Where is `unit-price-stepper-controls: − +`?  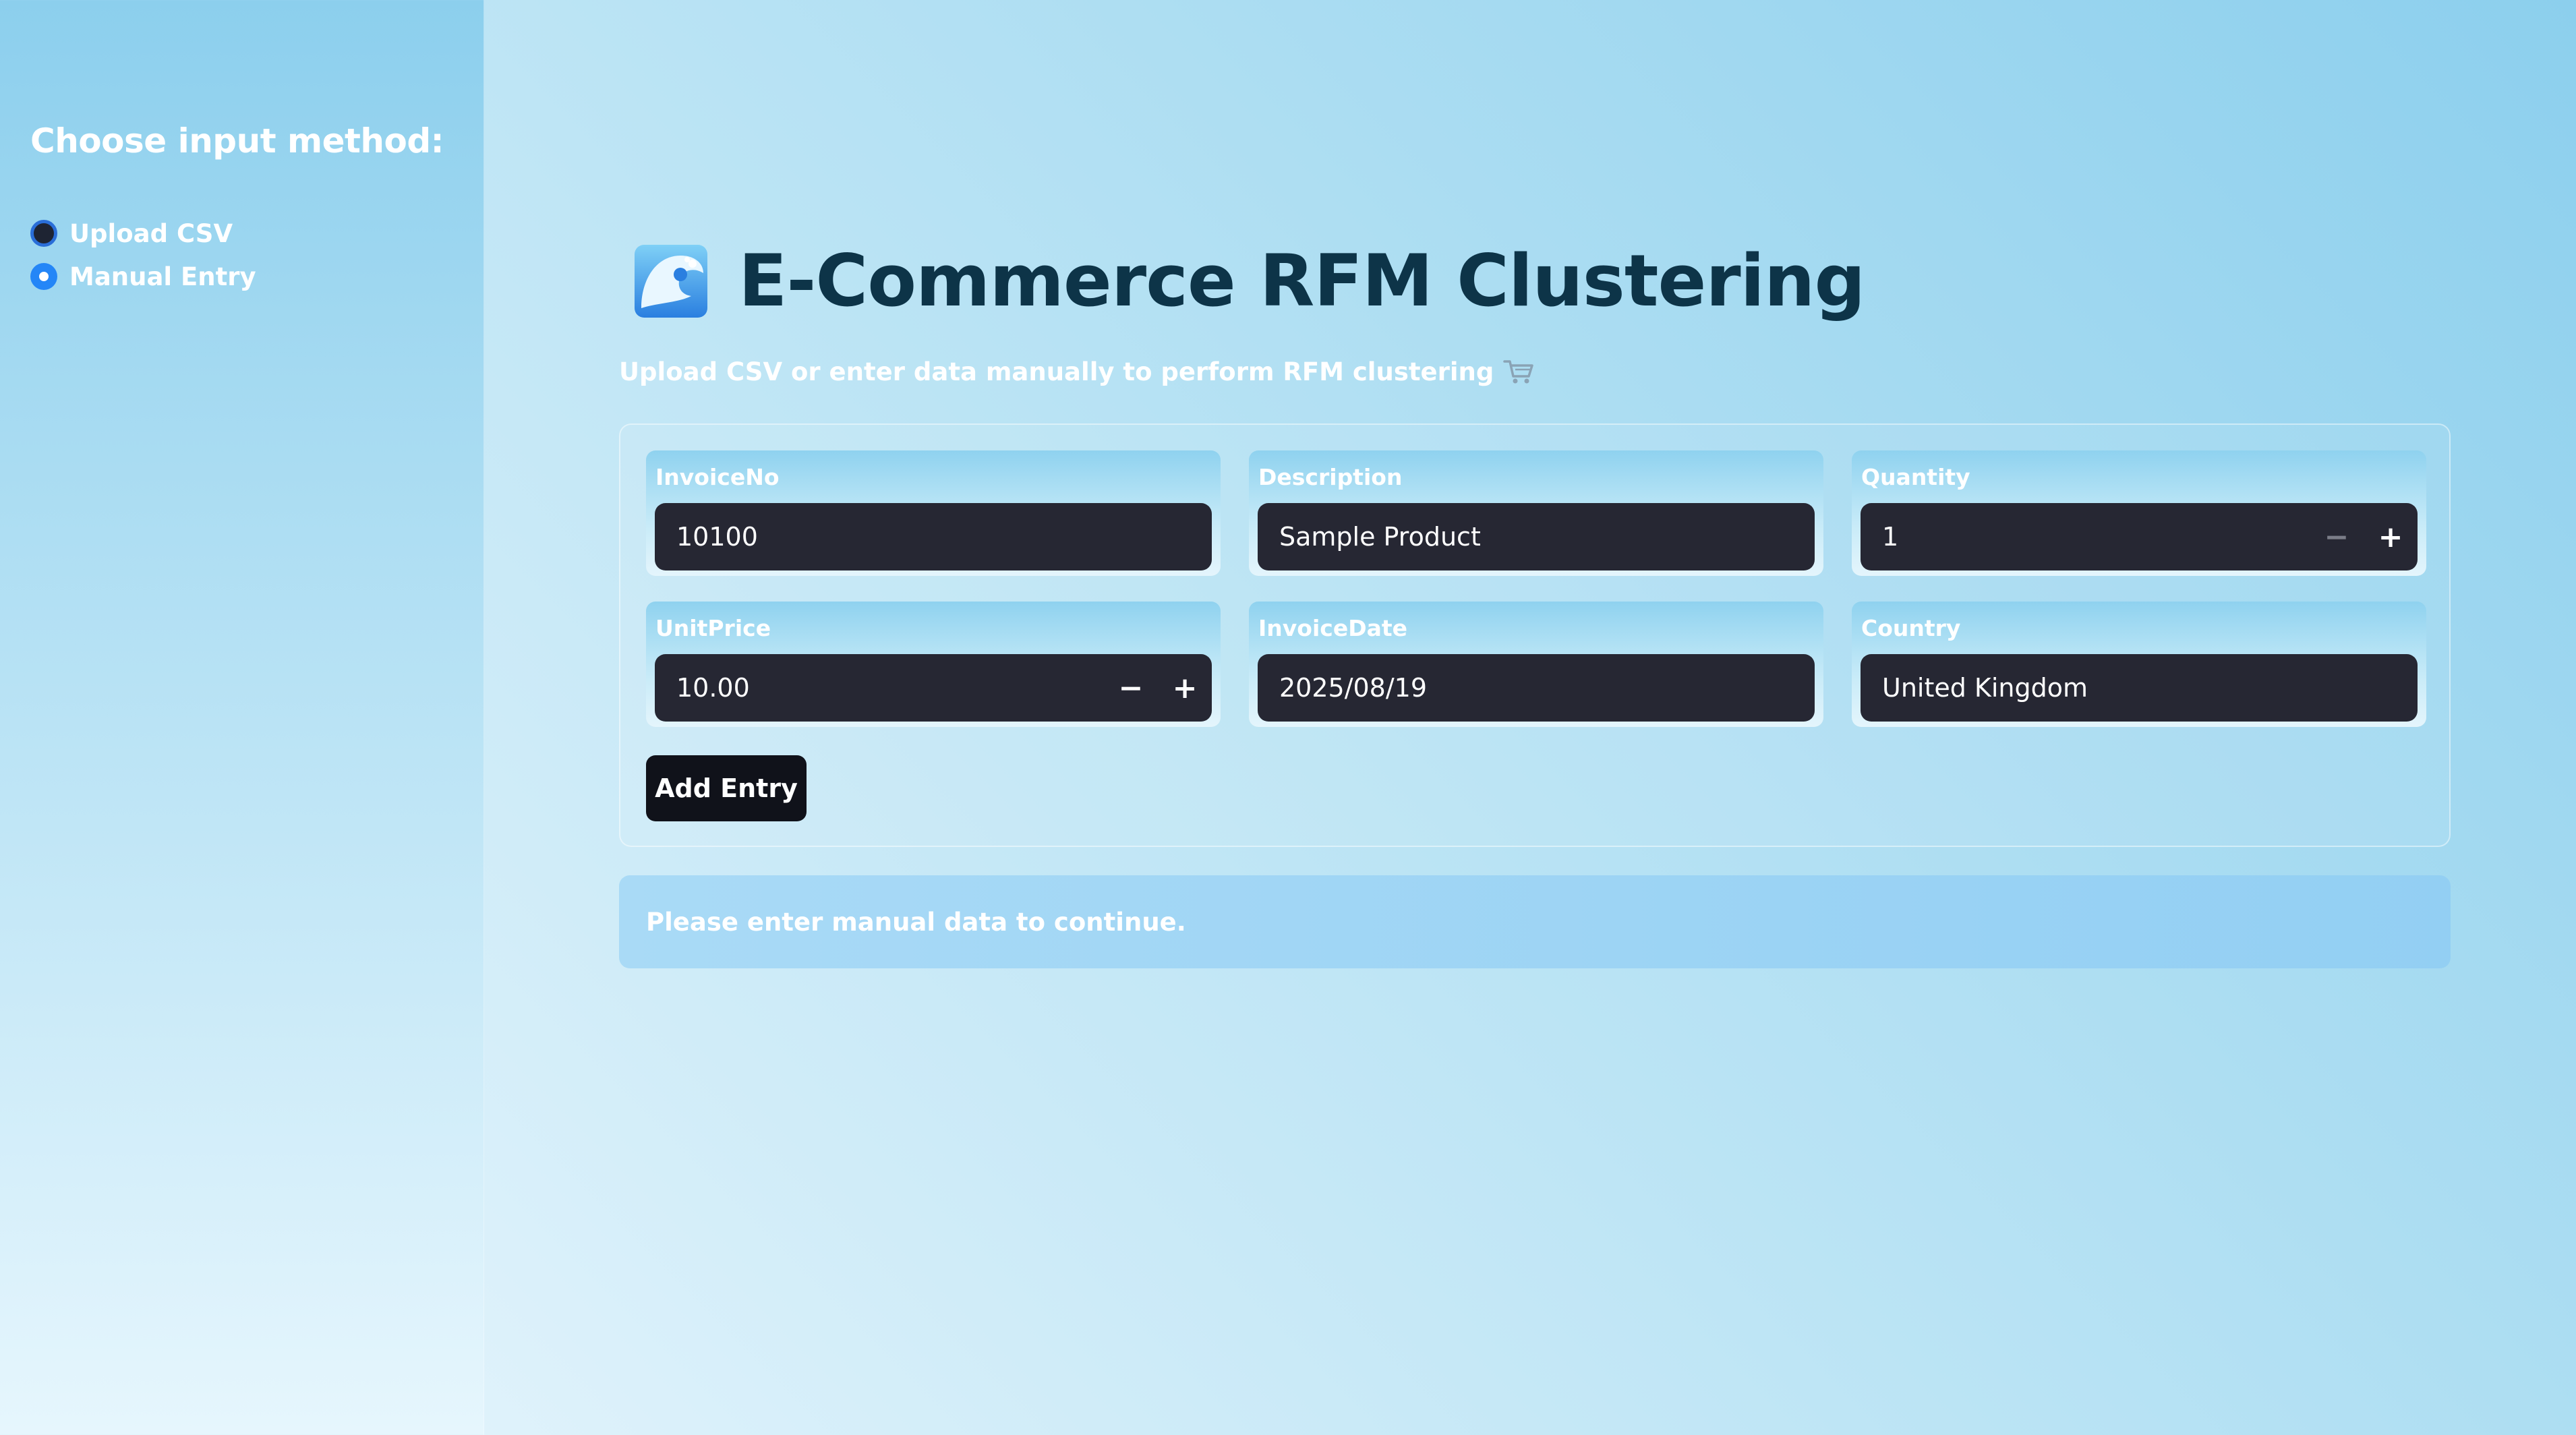
unit-price-stepper-controls: − + is located at coordinates (1158, 688).